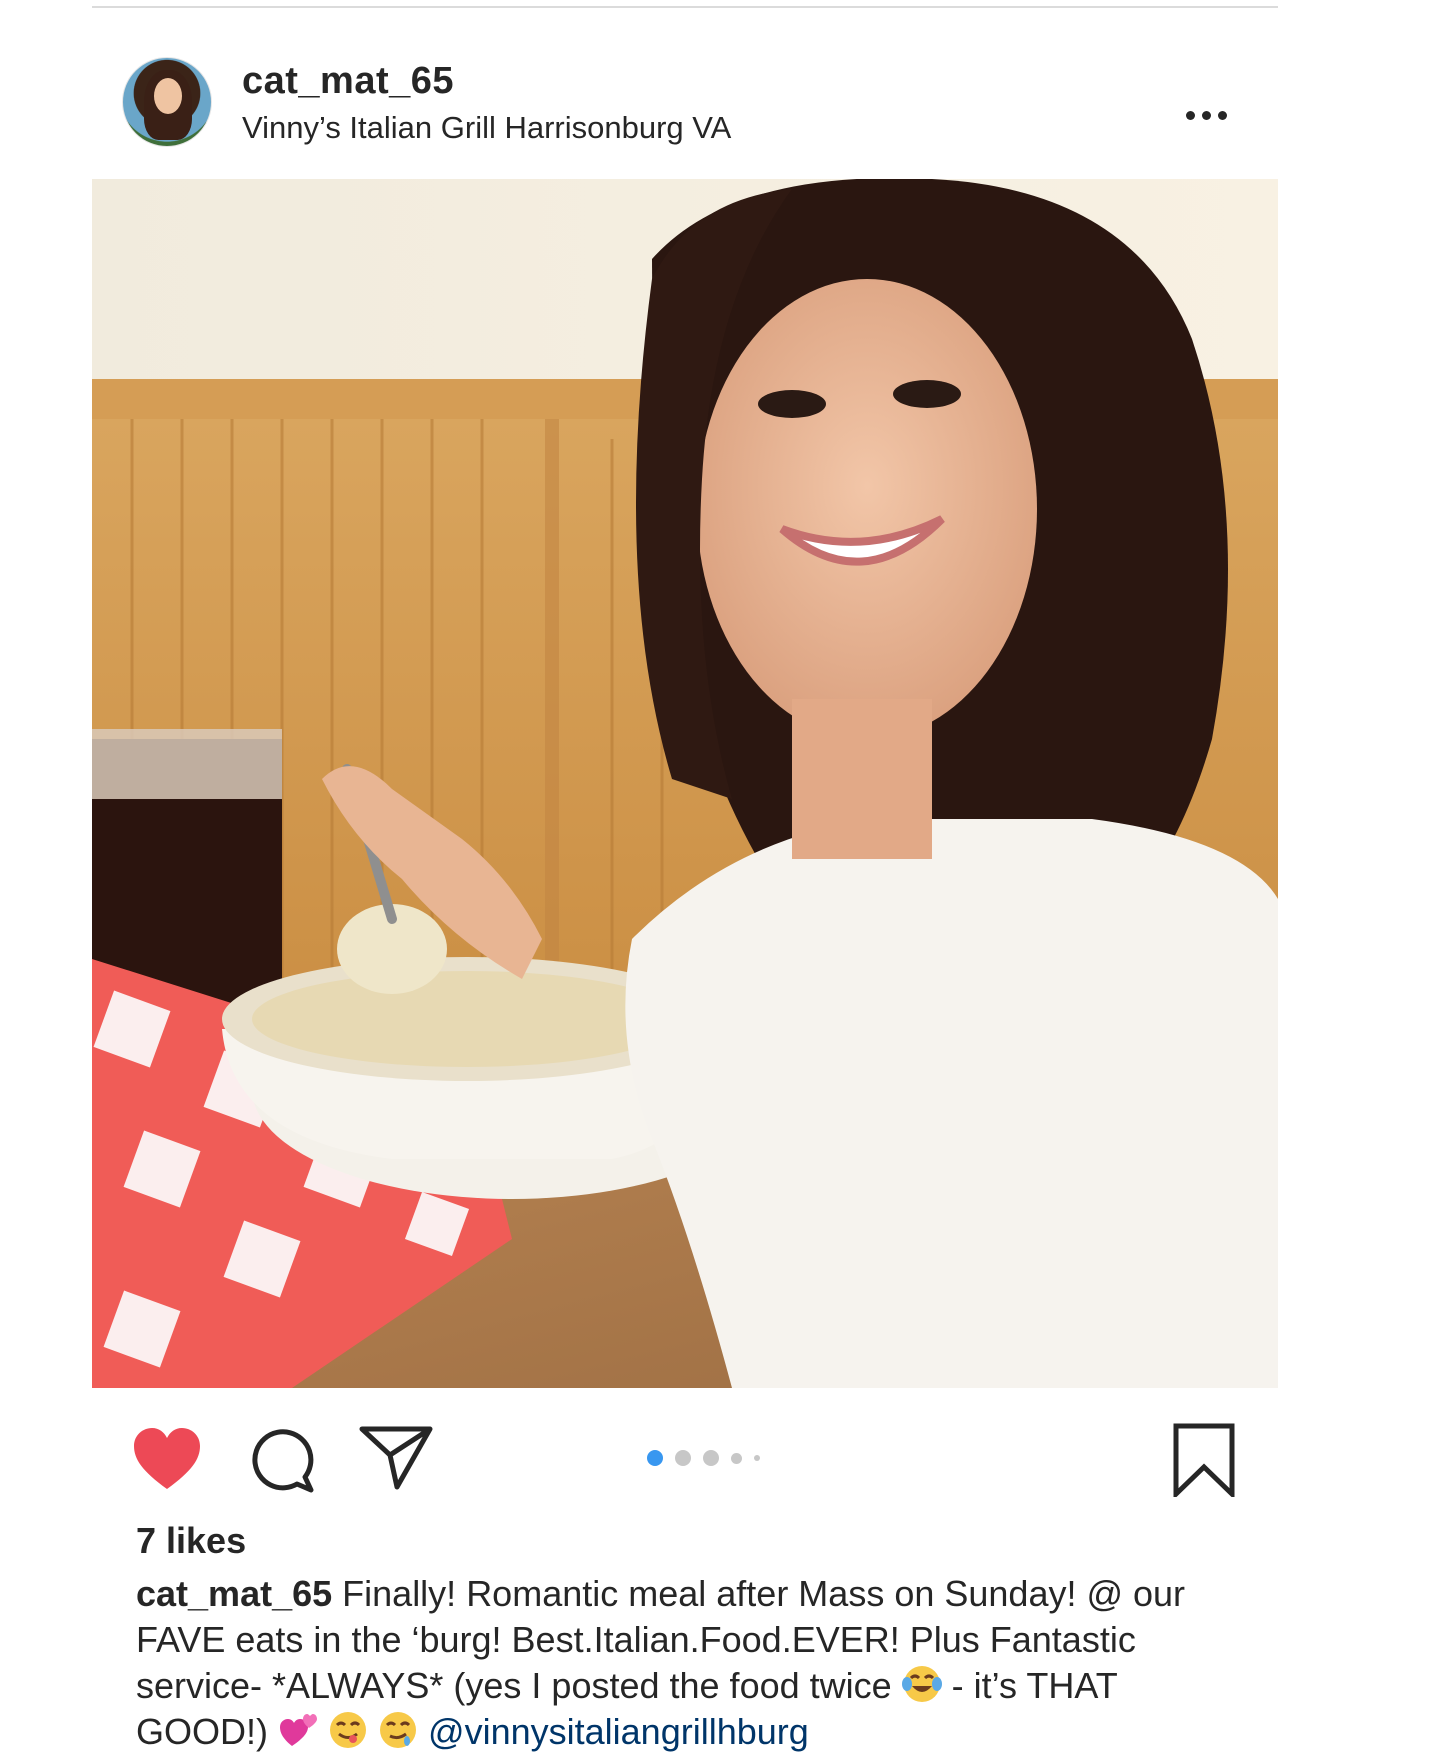 This screenshot has width=1440, height=1763. I want to click on savoring-food-emoji-icon, so click(348, 1730).